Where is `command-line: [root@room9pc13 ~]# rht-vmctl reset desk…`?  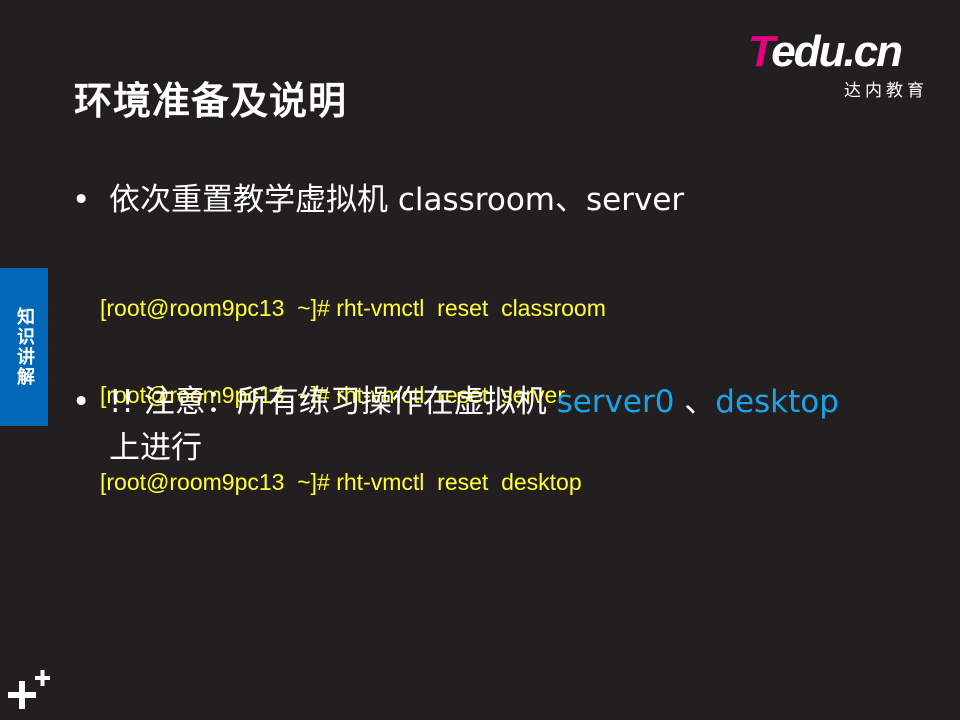
command-line: [root@room9pc13 ~]# rht-vmctl reset desk… is located at coordinates (341, 482).